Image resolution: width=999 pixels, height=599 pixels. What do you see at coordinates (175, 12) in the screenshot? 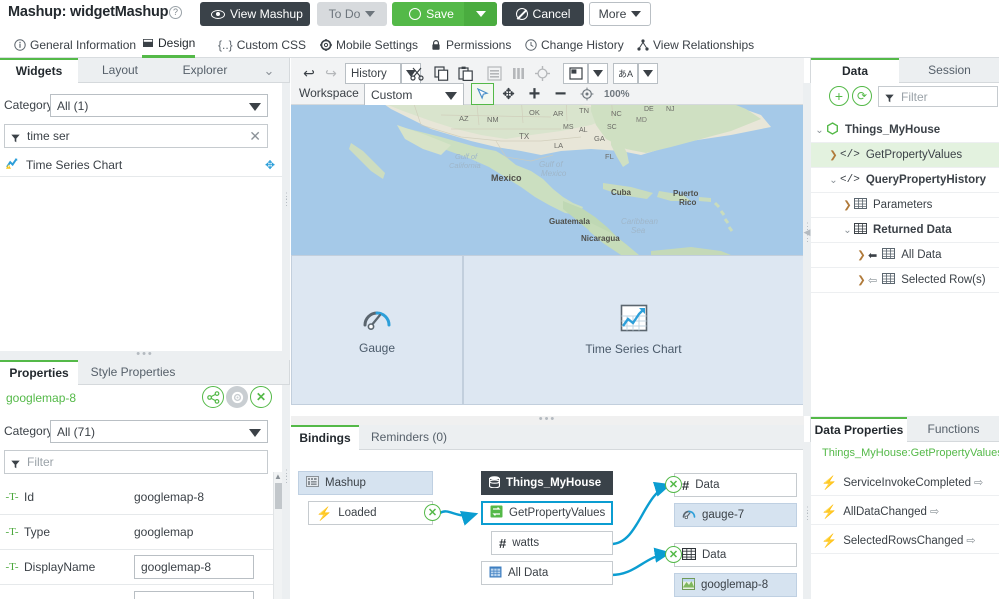
I see `help-circle-icon: ?` at bounding box center [175, 12].